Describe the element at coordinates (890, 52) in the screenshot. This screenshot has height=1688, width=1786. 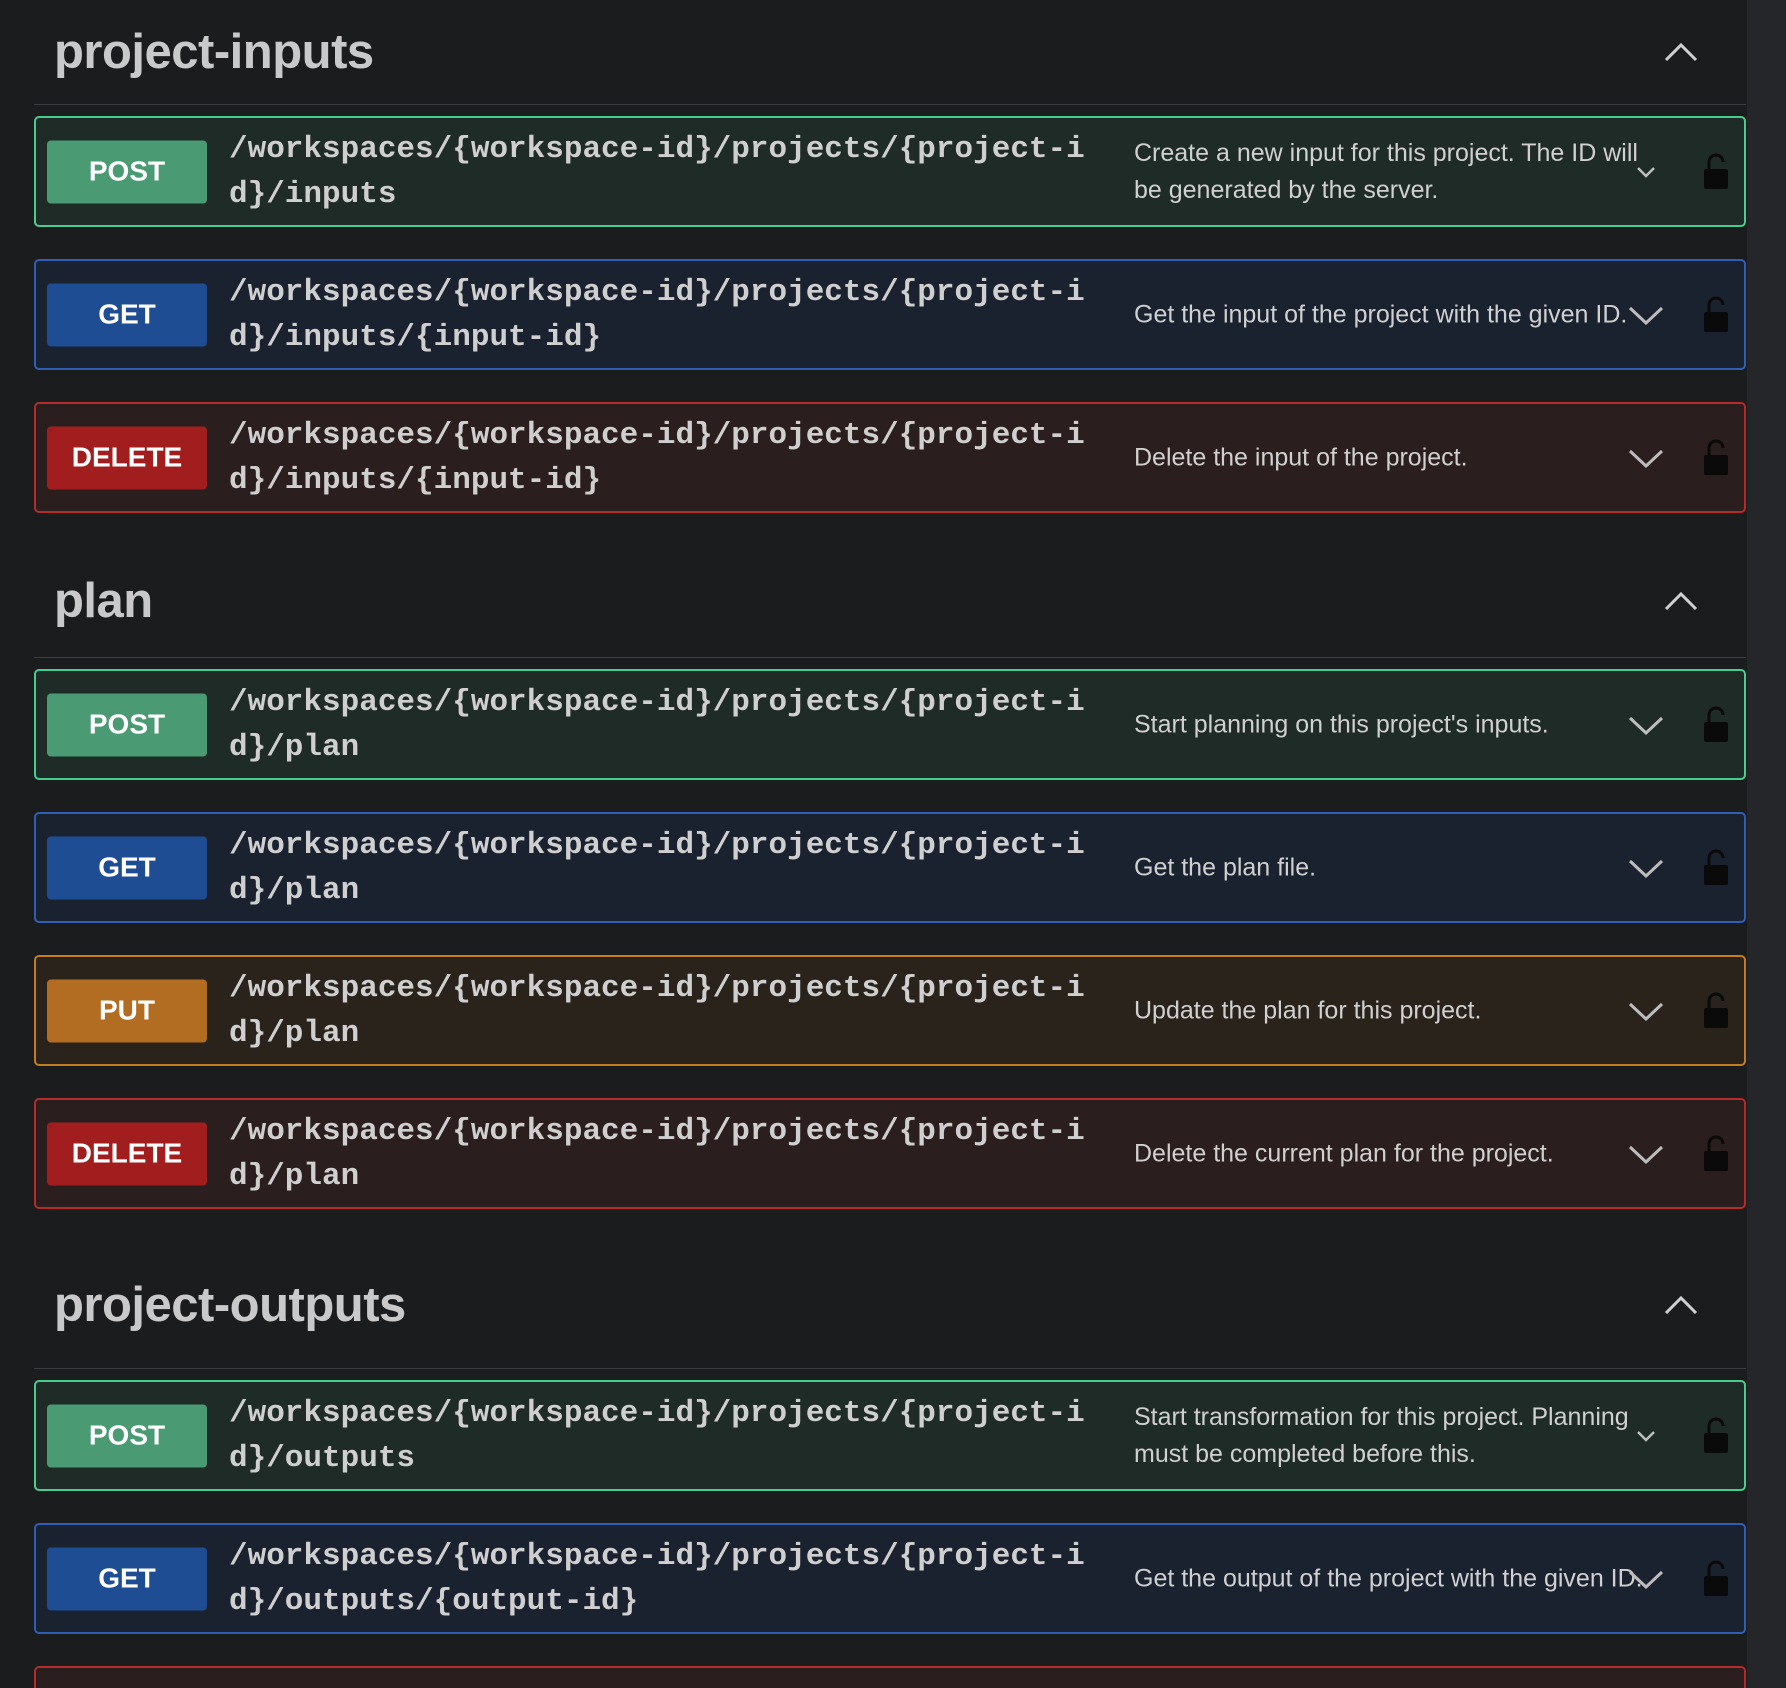
I see `section-header: project-inputs` at that location.